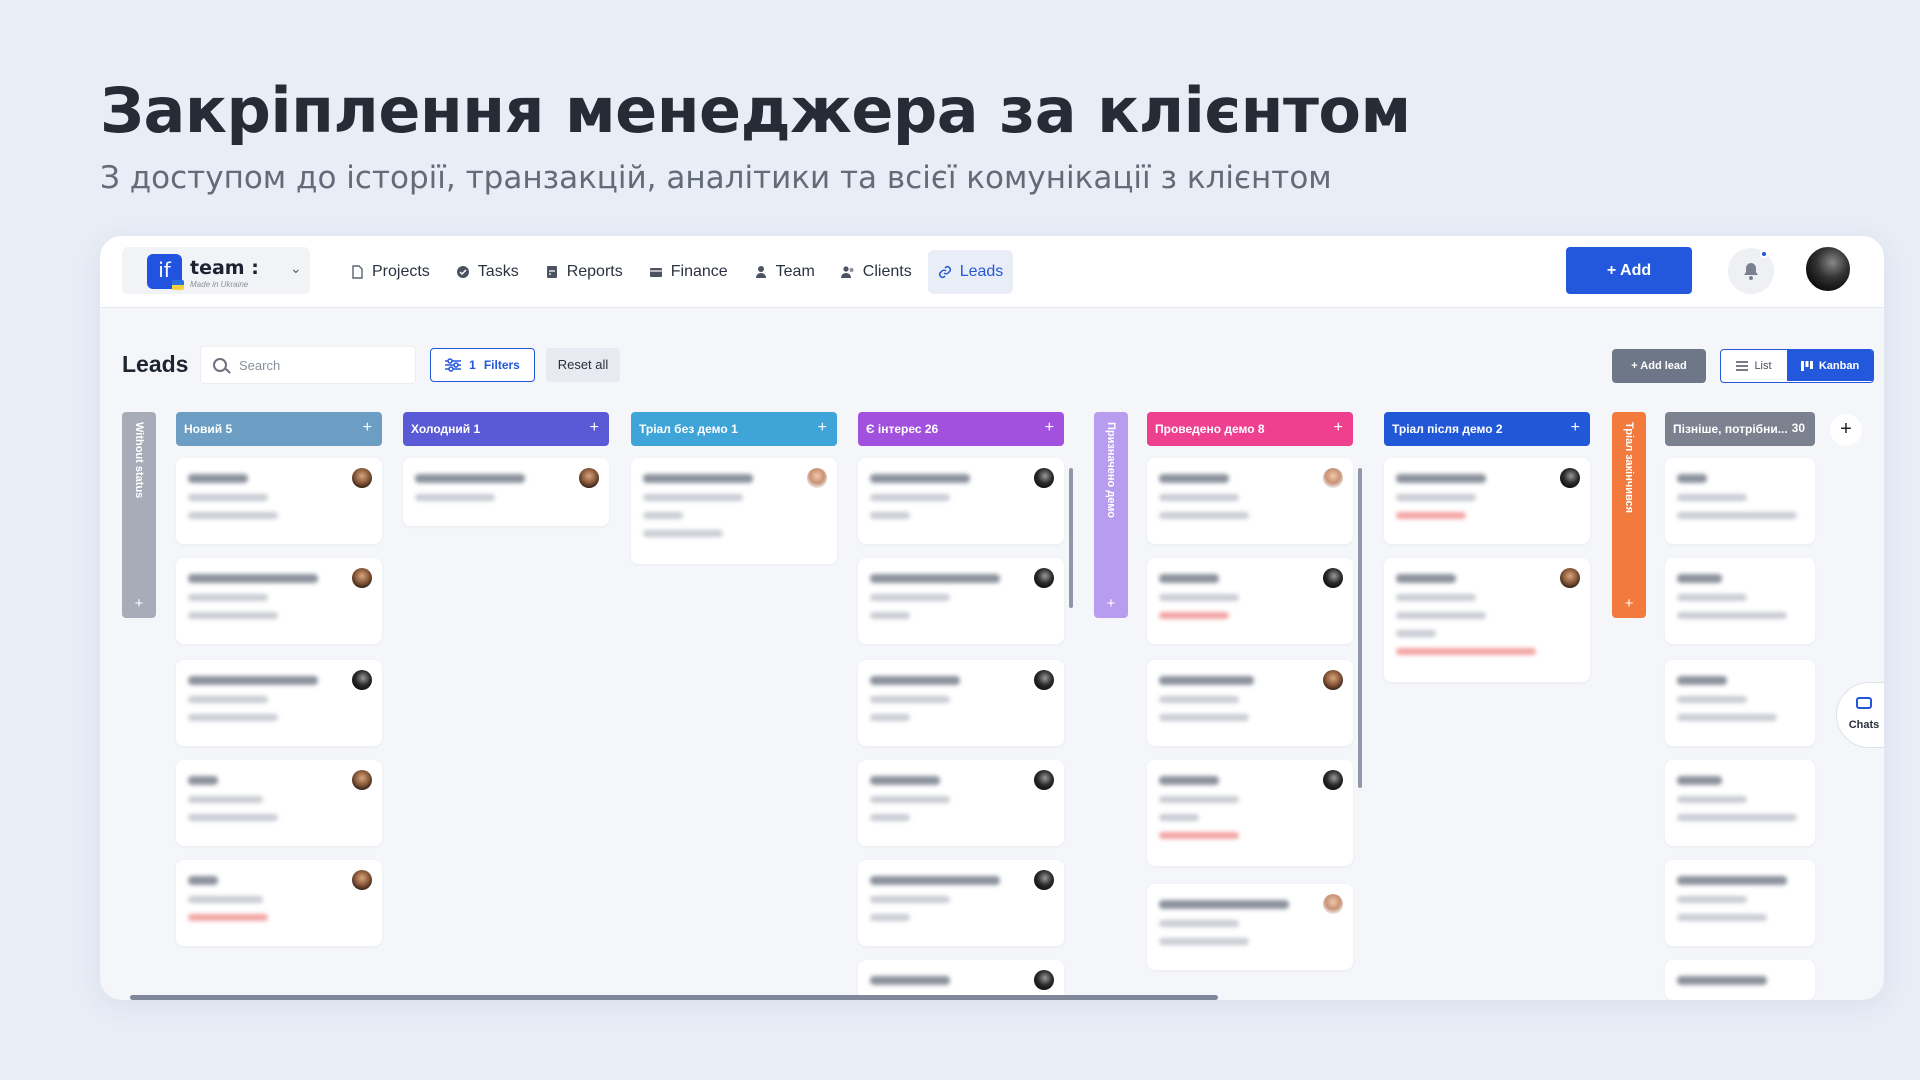  Describe the element at coordinates (139, 515) in the screenshot. I see `column-without-status: Without status +` at that location.